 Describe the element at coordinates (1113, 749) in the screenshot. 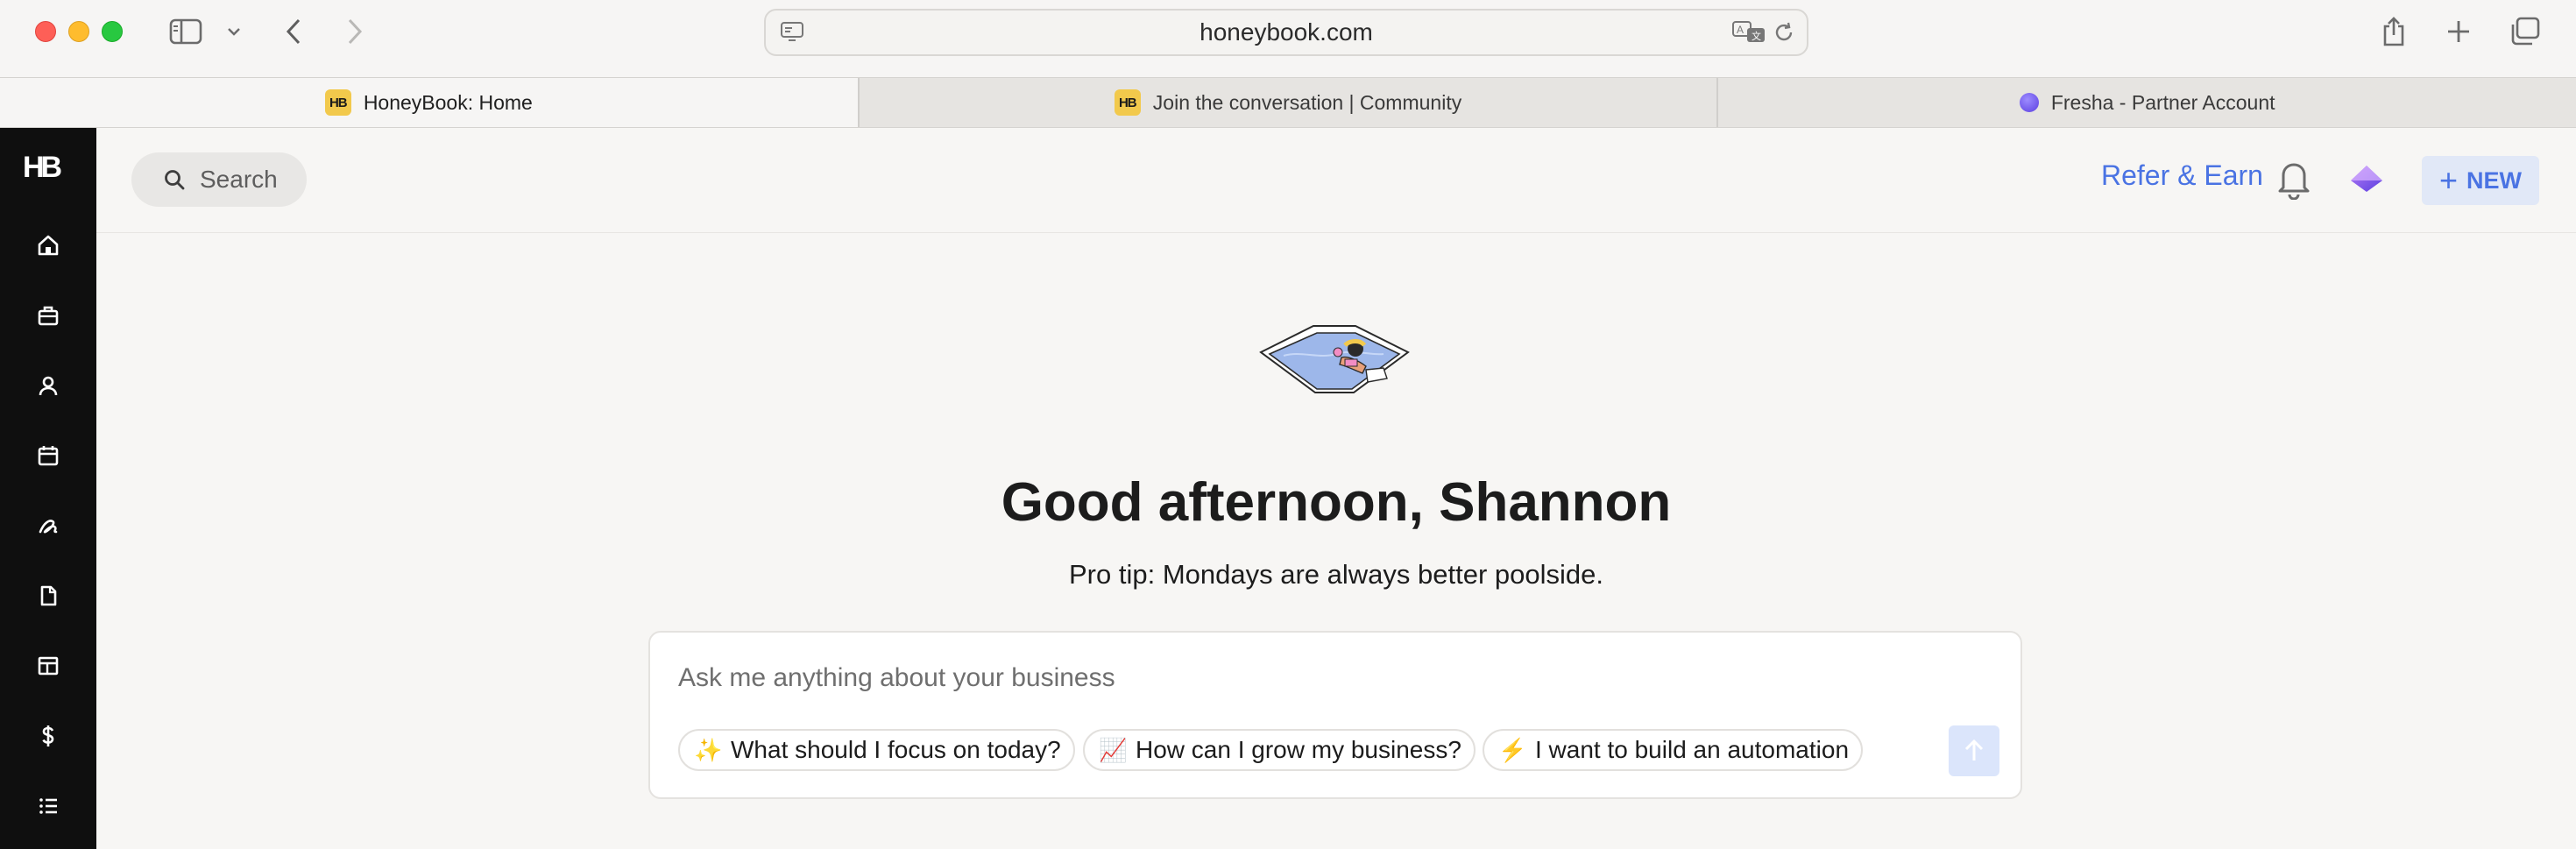

I see `chart-increasing-icon: 📈` at that location.